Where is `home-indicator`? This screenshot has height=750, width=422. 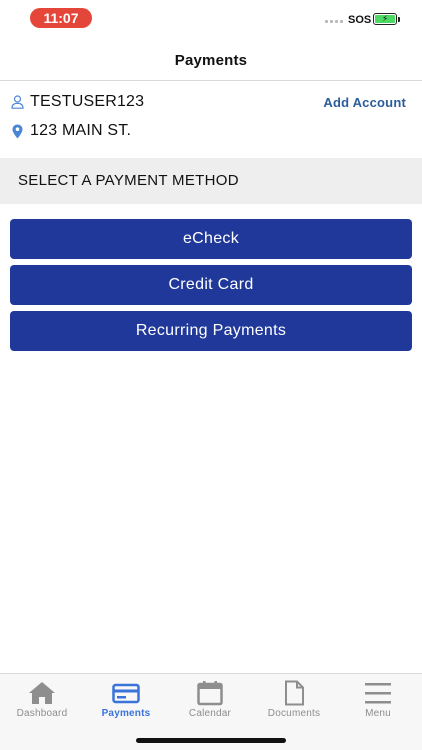
home-indicator is located at coordinates (211, 740).